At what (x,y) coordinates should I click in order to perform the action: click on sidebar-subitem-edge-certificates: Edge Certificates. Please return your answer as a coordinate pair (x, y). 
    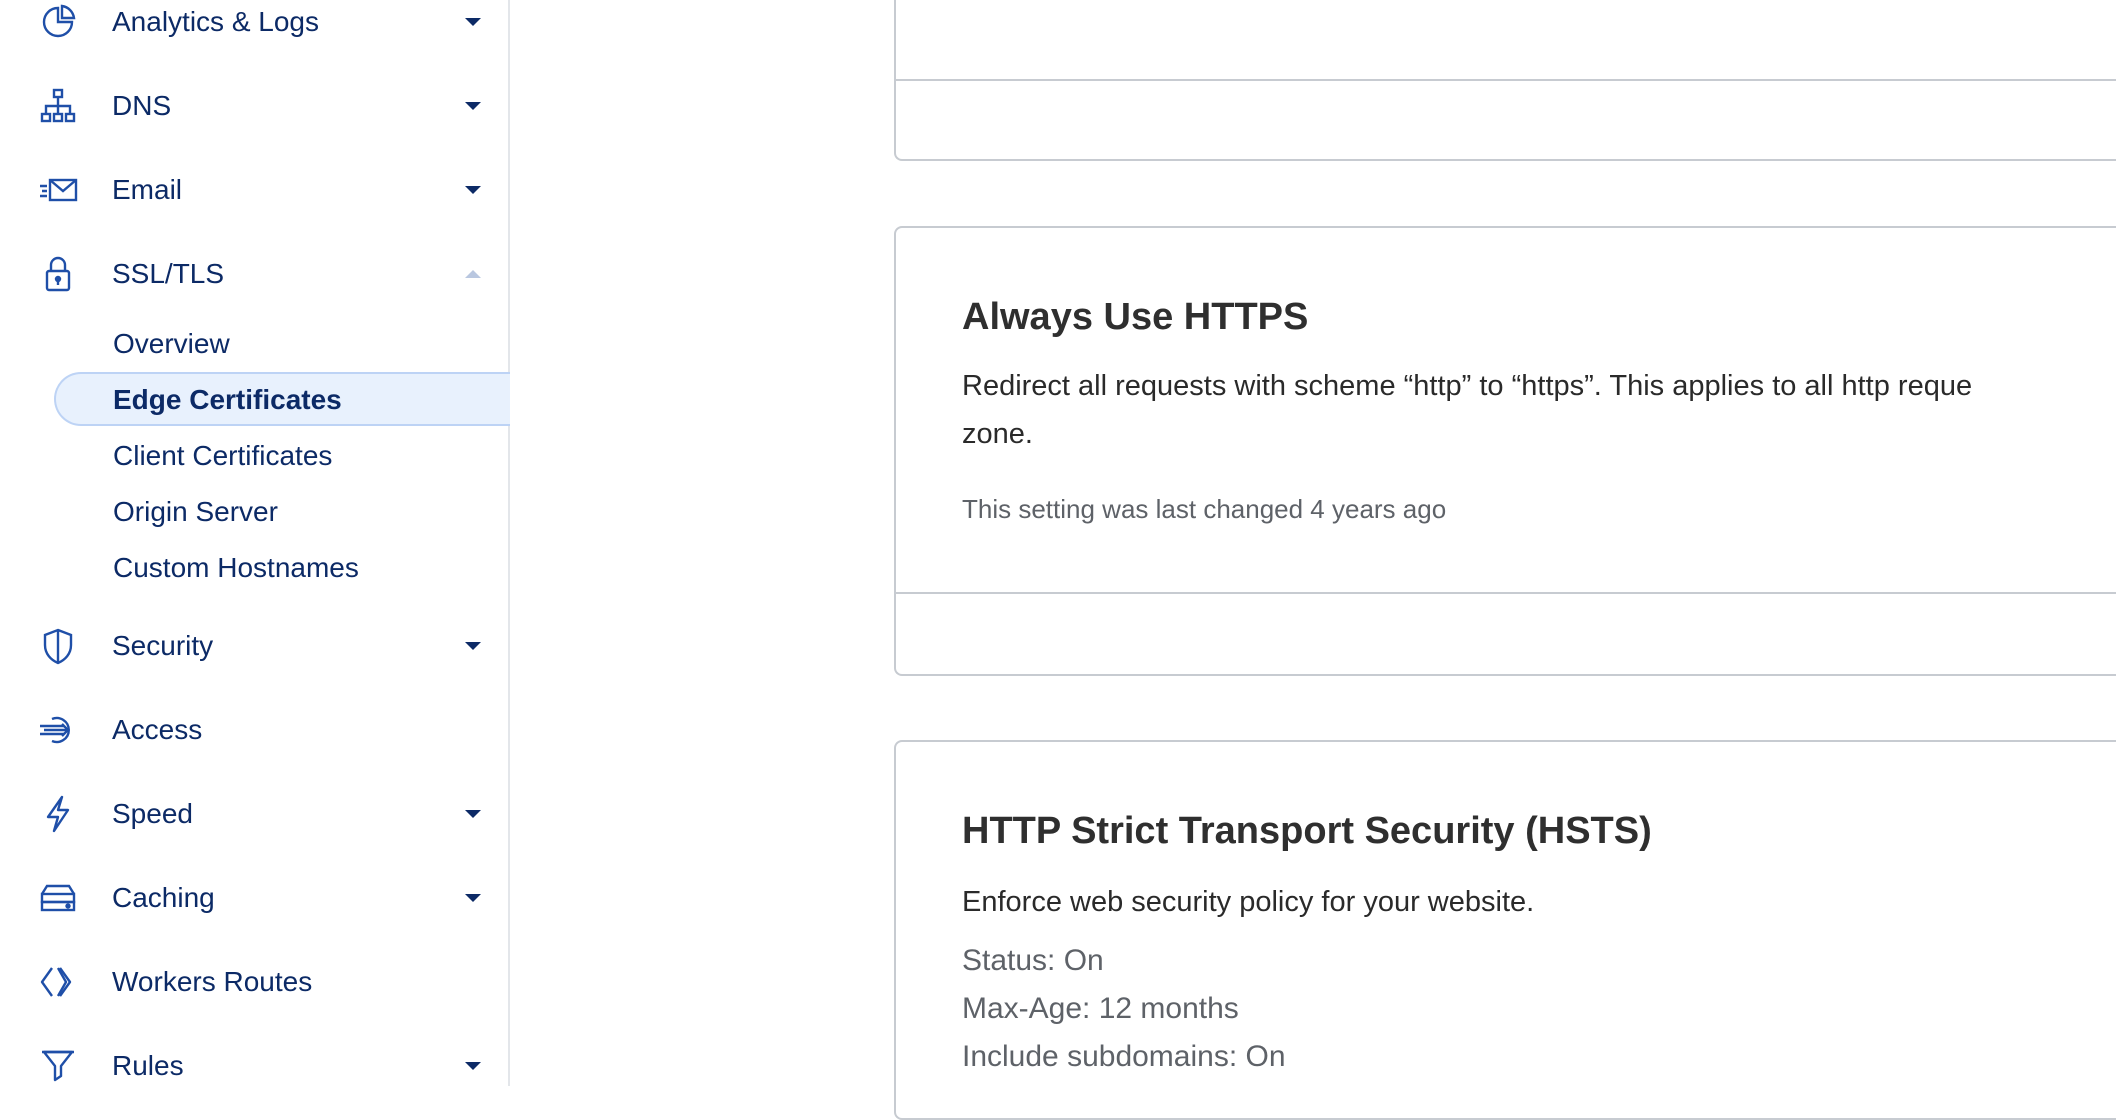
    Looking at the image, I should click on (227, 400).